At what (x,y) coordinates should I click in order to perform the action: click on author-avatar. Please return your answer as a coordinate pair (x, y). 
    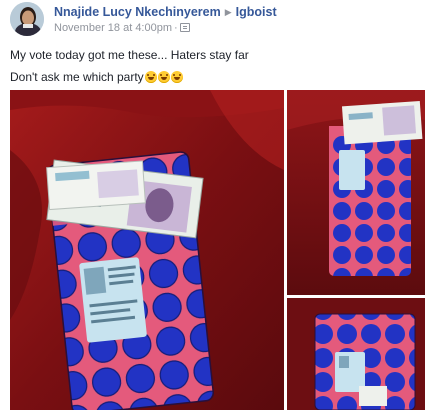
    Looking at the image, I should click on (27, 19).